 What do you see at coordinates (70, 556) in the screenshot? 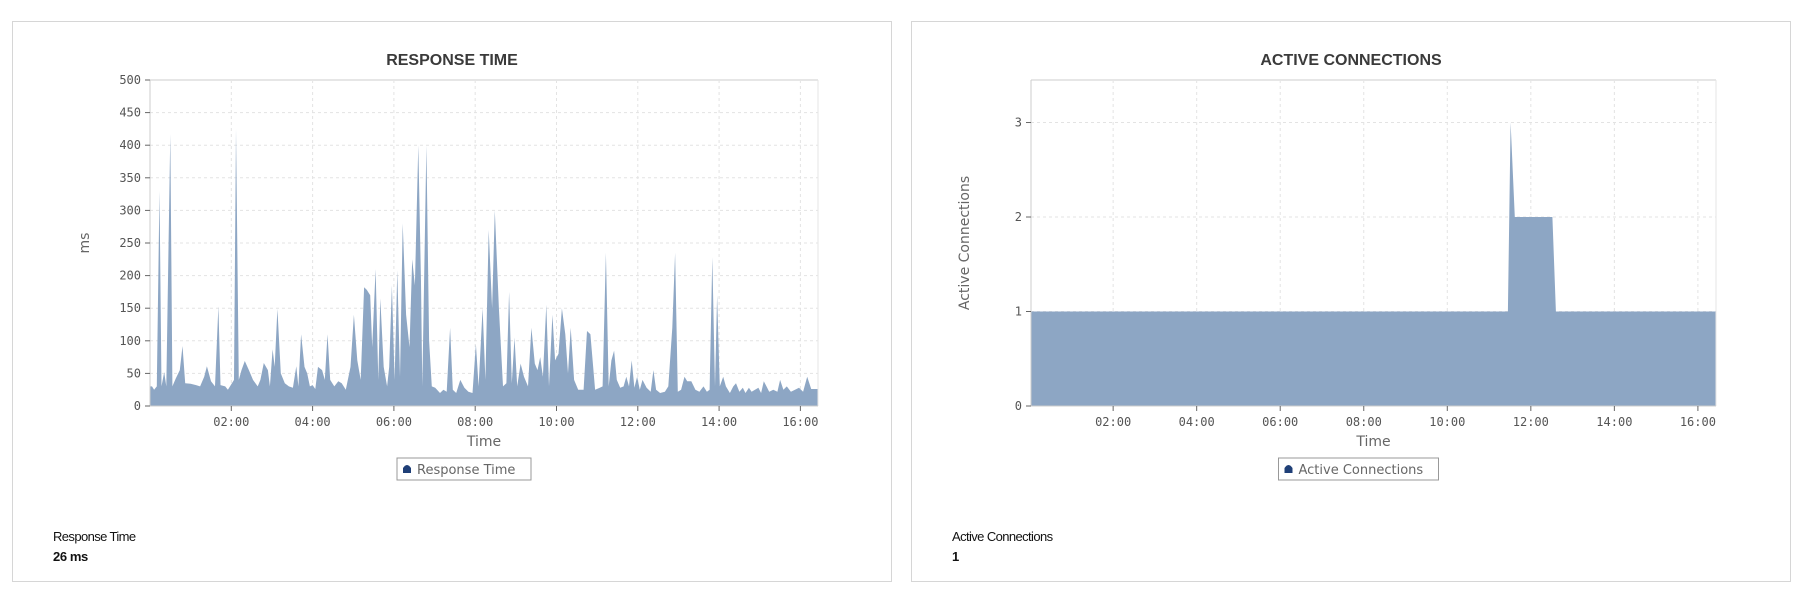
I see `summary-value: 26 ms` at bounding box center [70, 556].